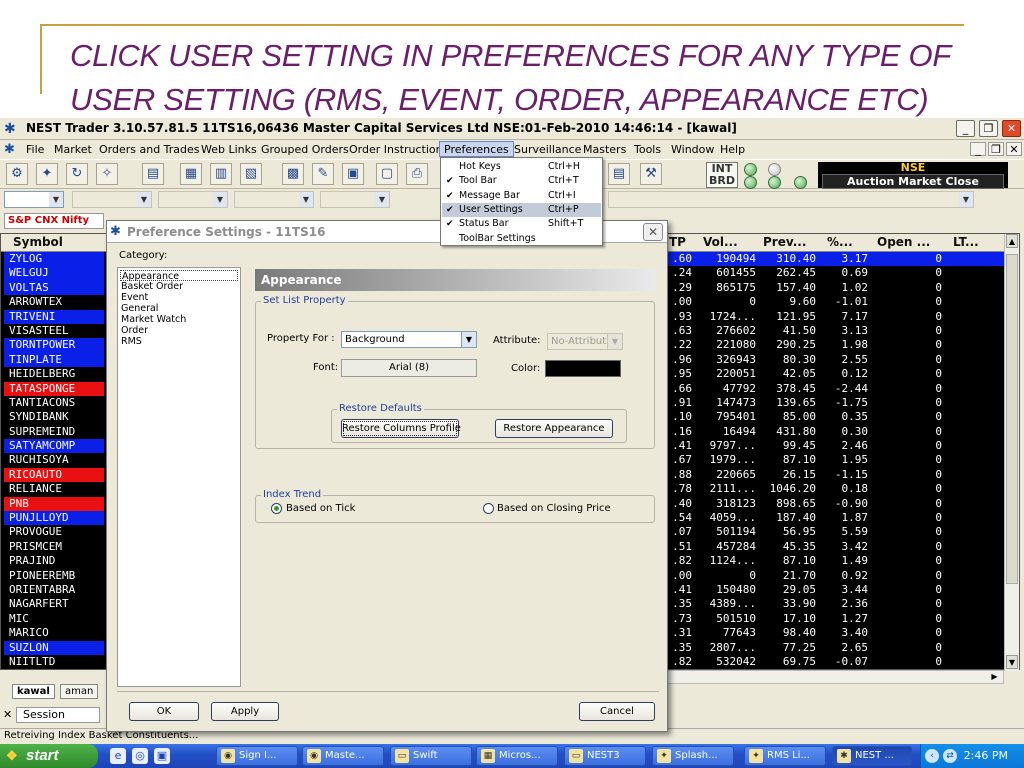  What do you see at coordinates (1012, 241) in the screenshot?
I see `scroll-up-icon: ▲` at bounding box center [1012, 241].